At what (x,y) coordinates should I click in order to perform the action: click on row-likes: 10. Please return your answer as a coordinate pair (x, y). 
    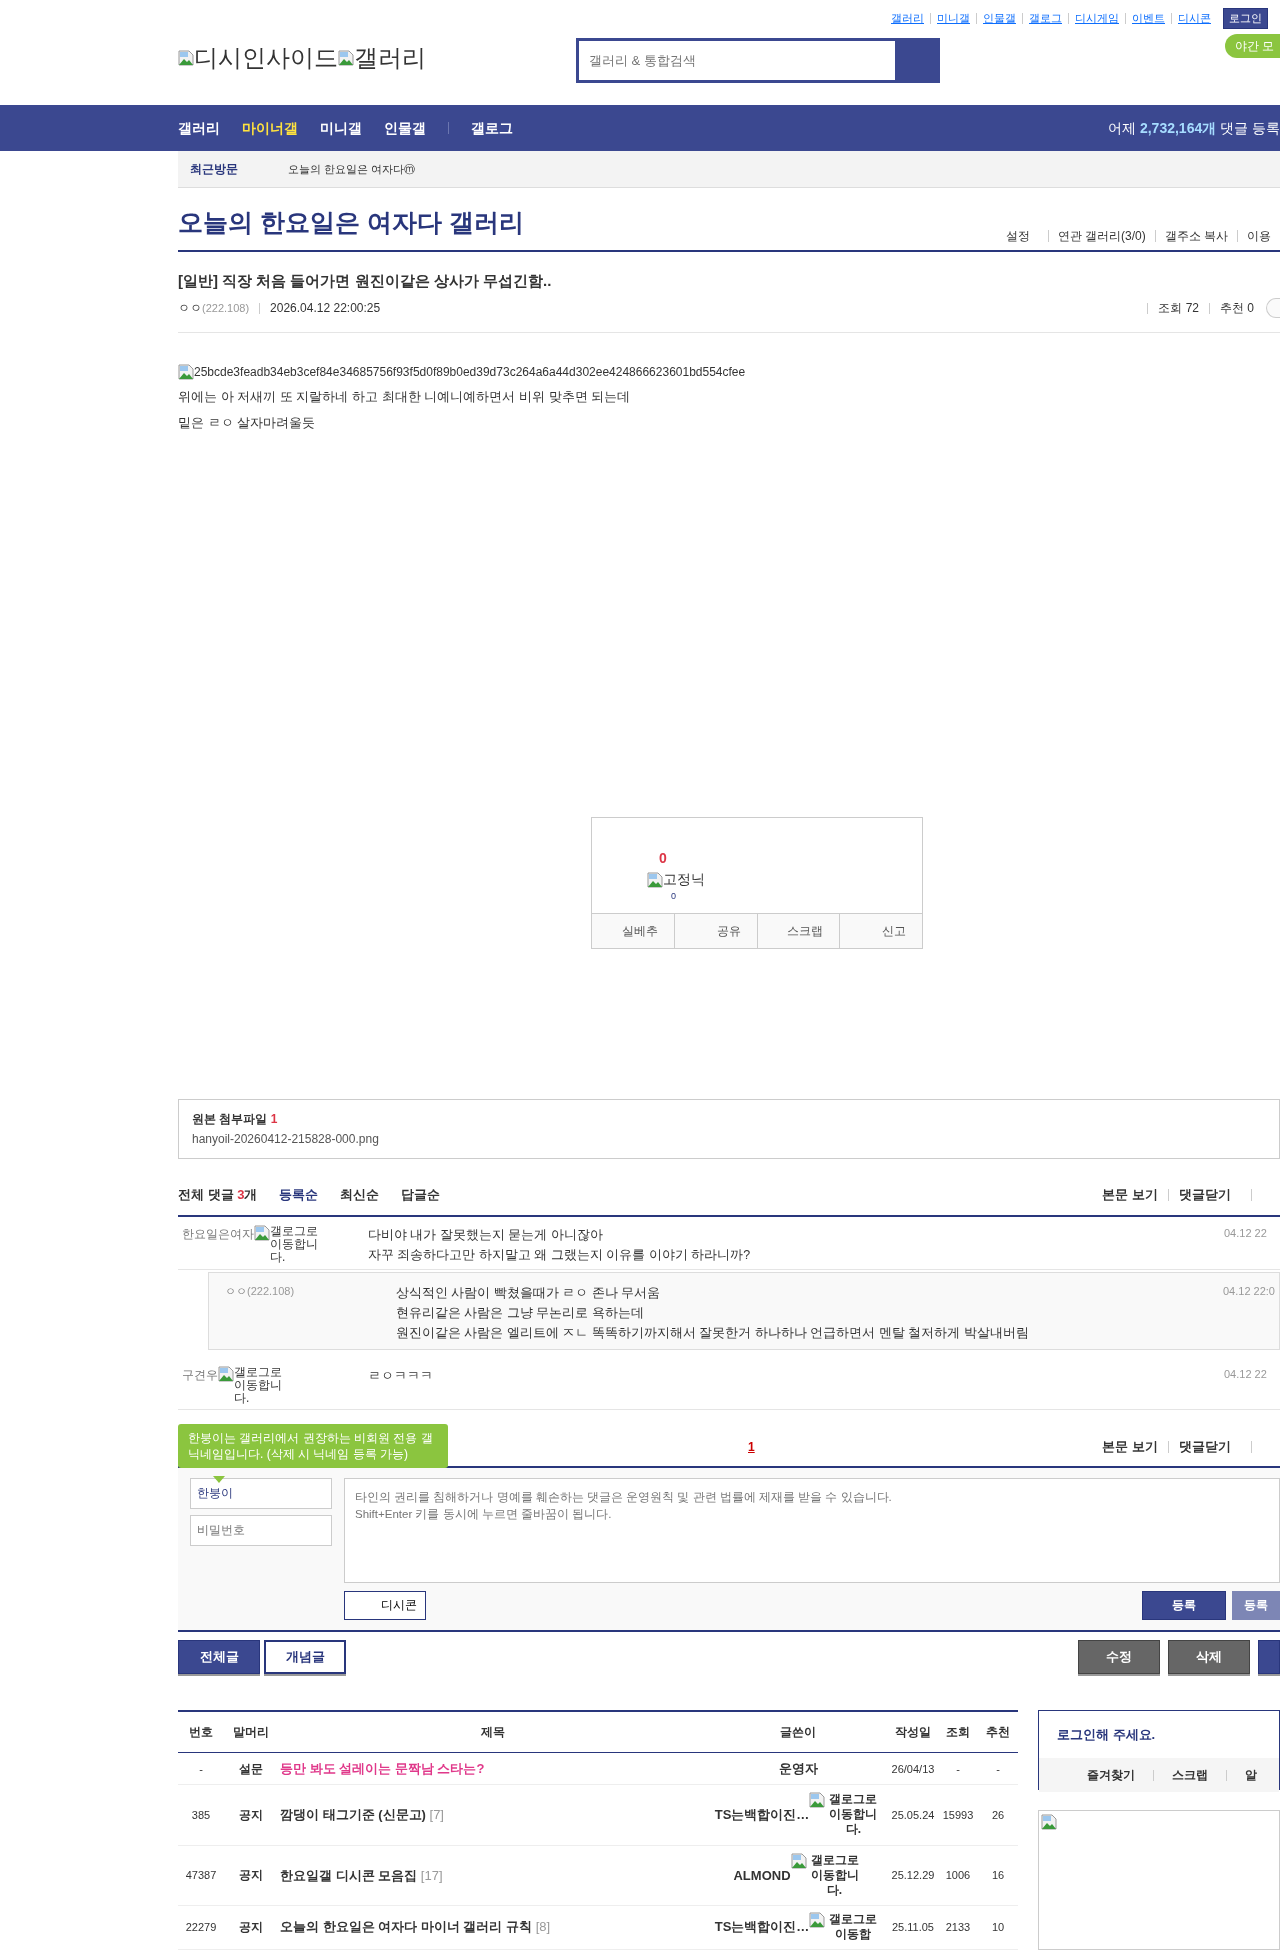
    Looking at the image, I should click on (998, 1927).